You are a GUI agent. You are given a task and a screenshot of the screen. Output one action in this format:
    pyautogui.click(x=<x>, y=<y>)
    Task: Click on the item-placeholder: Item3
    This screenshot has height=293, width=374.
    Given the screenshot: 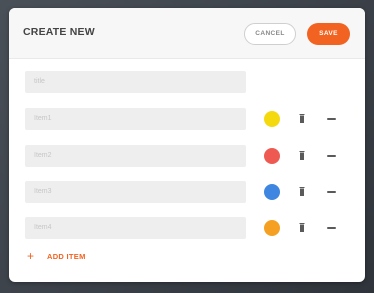 What is the action you would take?
    pyautogui.click(x=43, y=191)
    